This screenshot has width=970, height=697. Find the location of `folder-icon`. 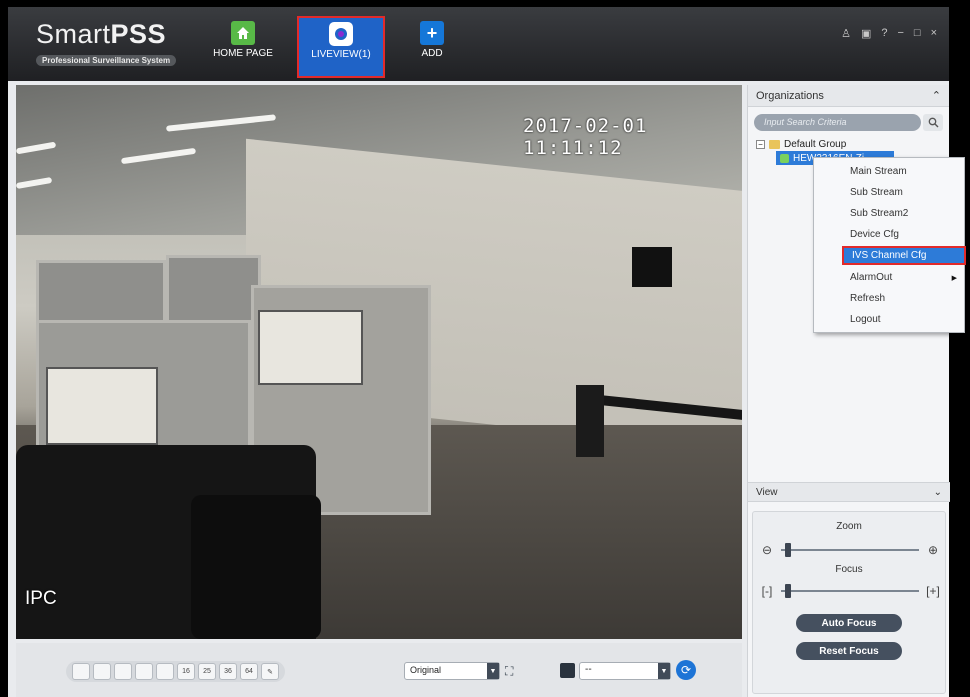

folder-icon is located at coordinates (774, 144).